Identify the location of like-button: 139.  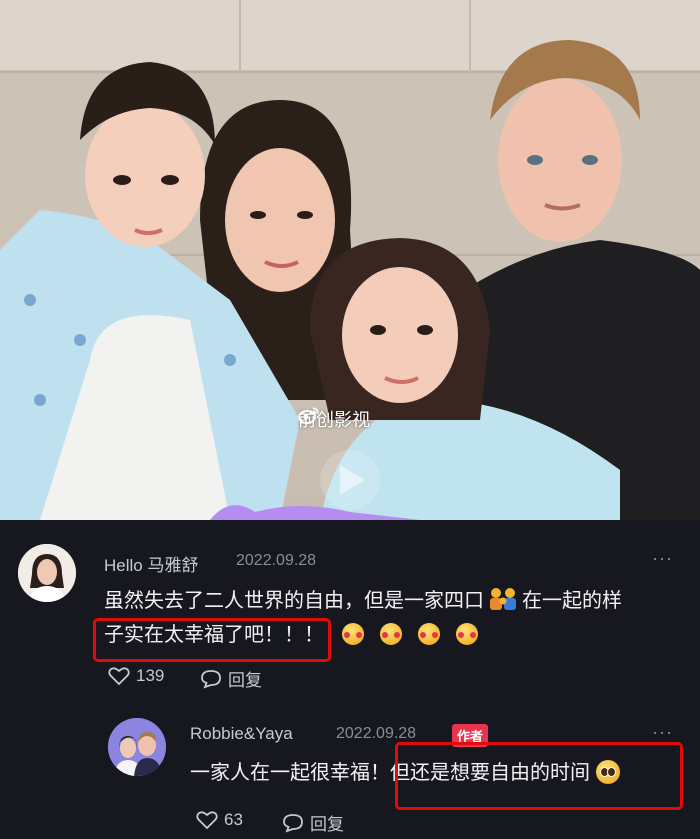
(136, 676).